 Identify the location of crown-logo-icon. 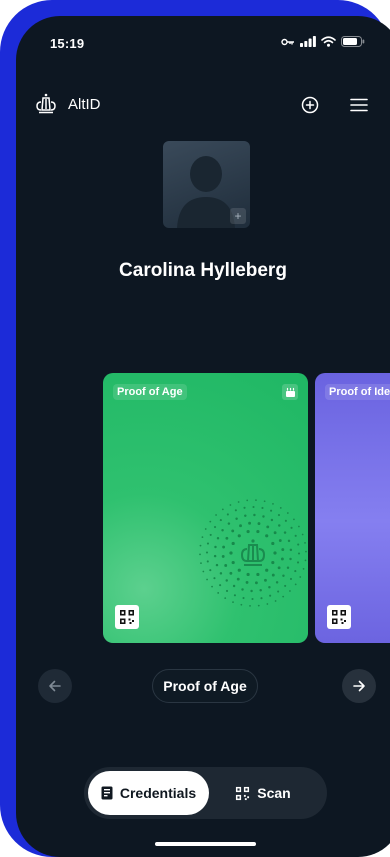
(46, 103).